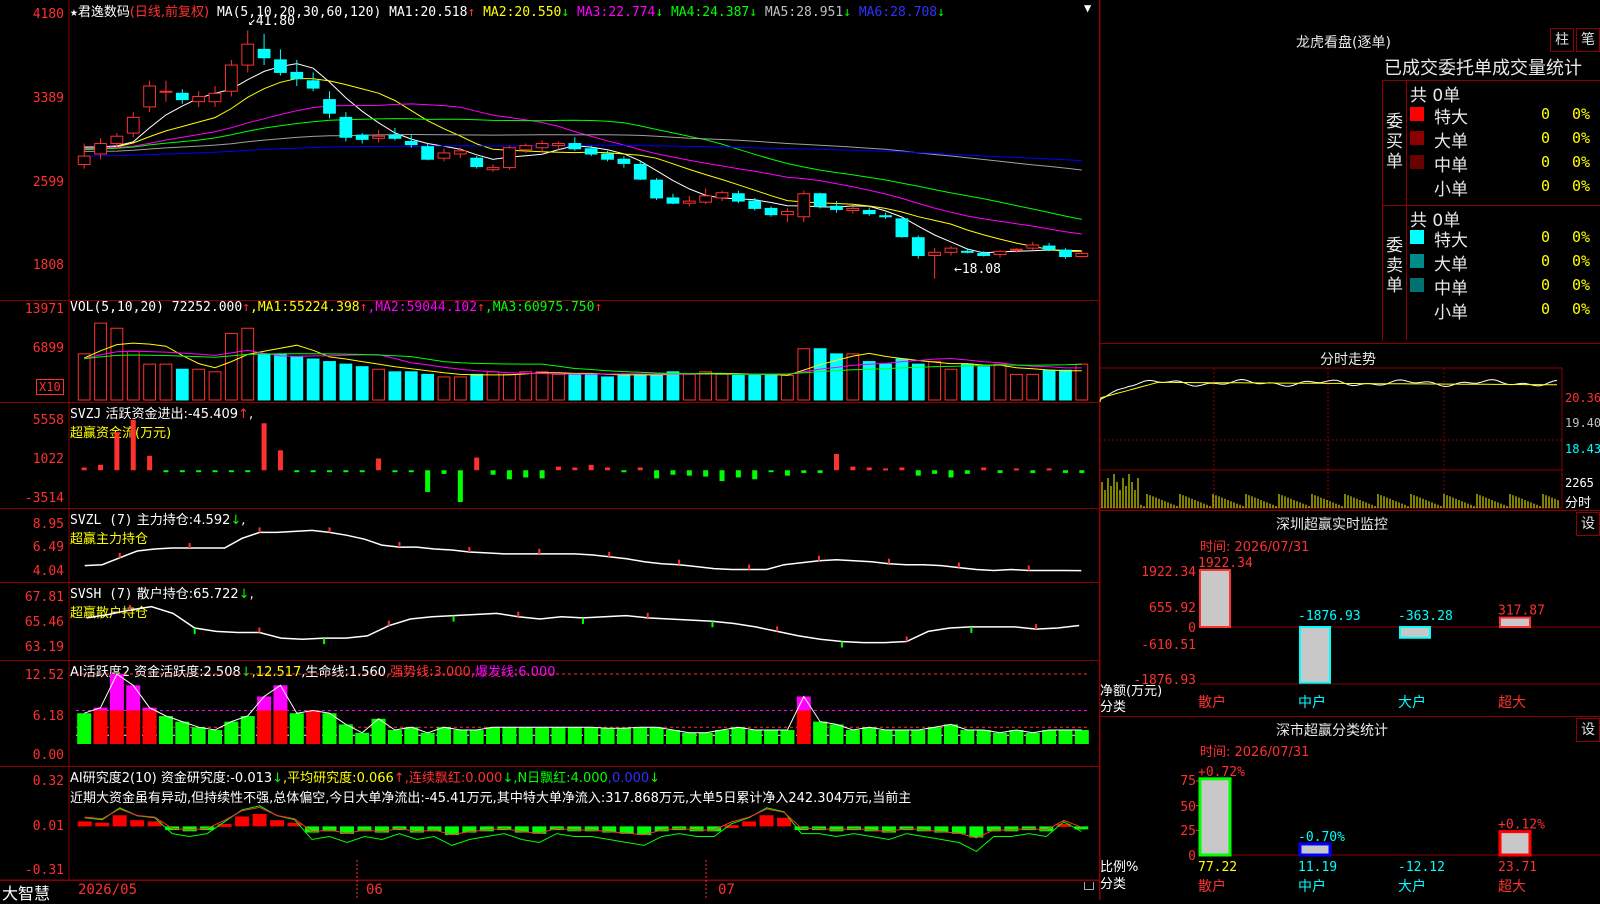 The width and height of the screenshot is (1600, 904). What do you see at coordinates (1221, 772) in the screenshot?
I see `ratio-change-label: +0.72%` at bounding box center [1221, 772].